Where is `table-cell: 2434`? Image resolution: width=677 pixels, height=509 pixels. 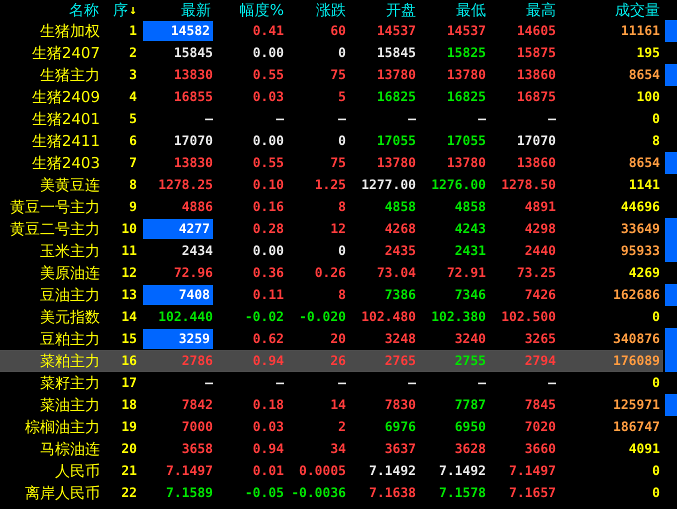
table-cell: 2434 is located at coordinates (197, 251).